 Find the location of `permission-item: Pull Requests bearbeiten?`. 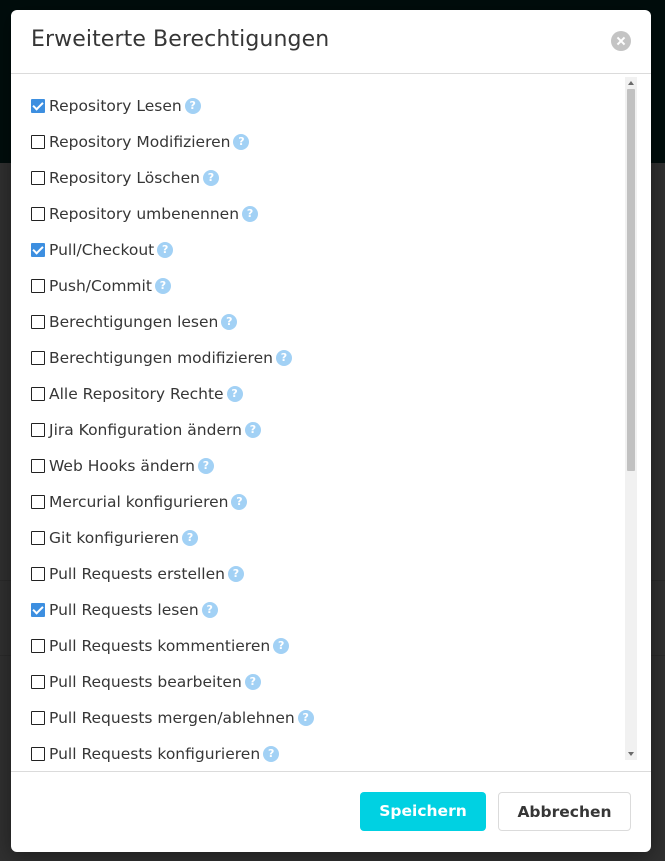

permission-item: Pull Requests bearbeiten? is located at coordinates (326, 682).